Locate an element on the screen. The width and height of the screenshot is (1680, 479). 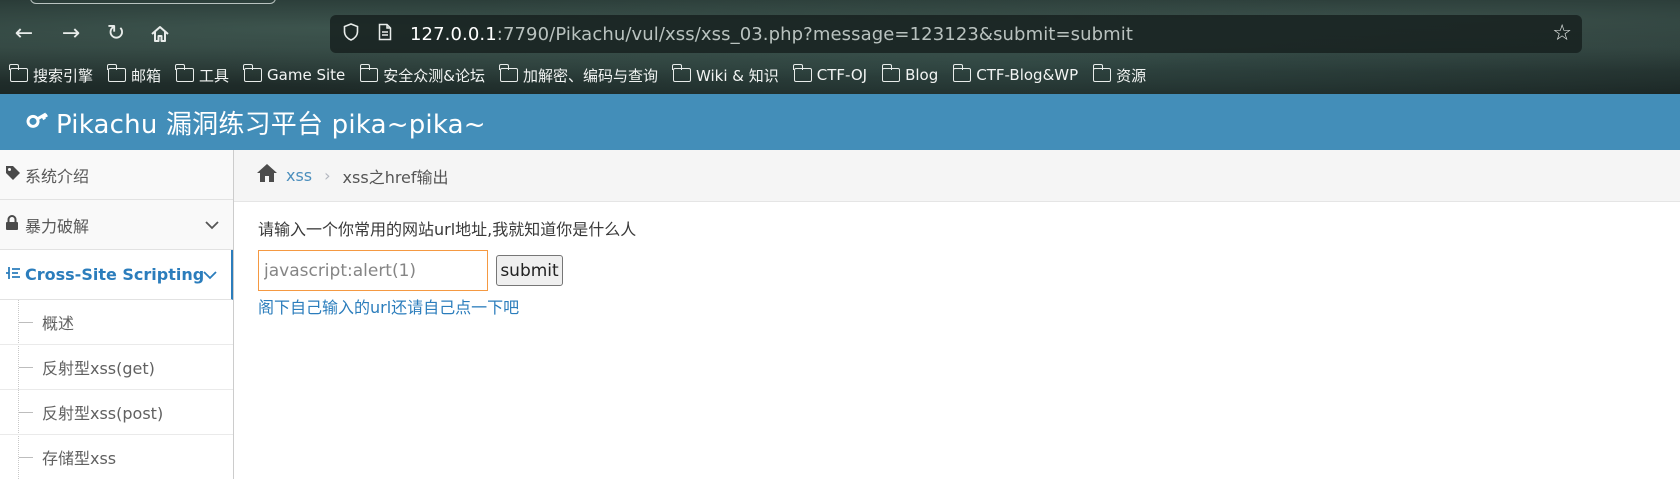
url-host: 127.0.0.1 is located at coordinates (453, 34).